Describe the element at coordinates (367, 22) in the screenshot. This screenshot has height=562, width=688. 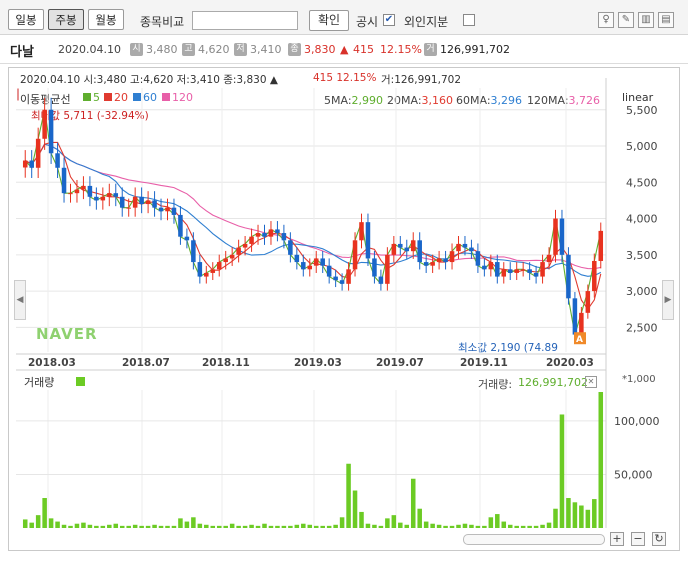
I see `disclosure-label: 공시` at that location.